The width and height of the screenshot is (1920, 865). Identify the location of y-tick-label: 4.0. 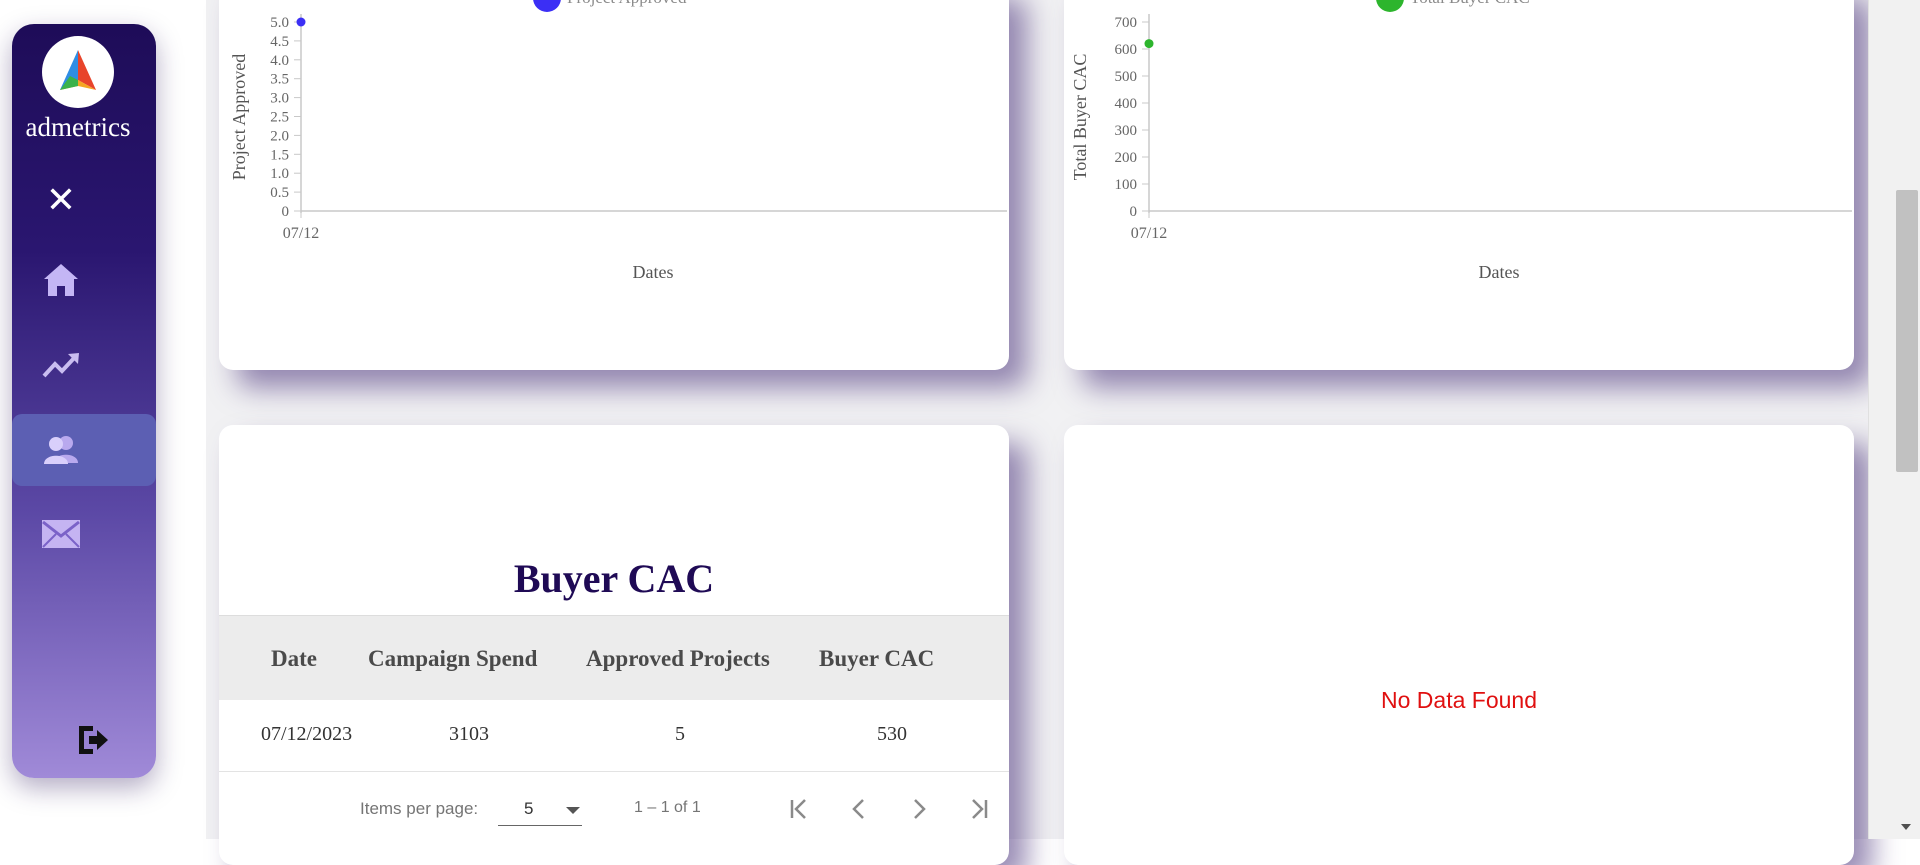
(279, 61).